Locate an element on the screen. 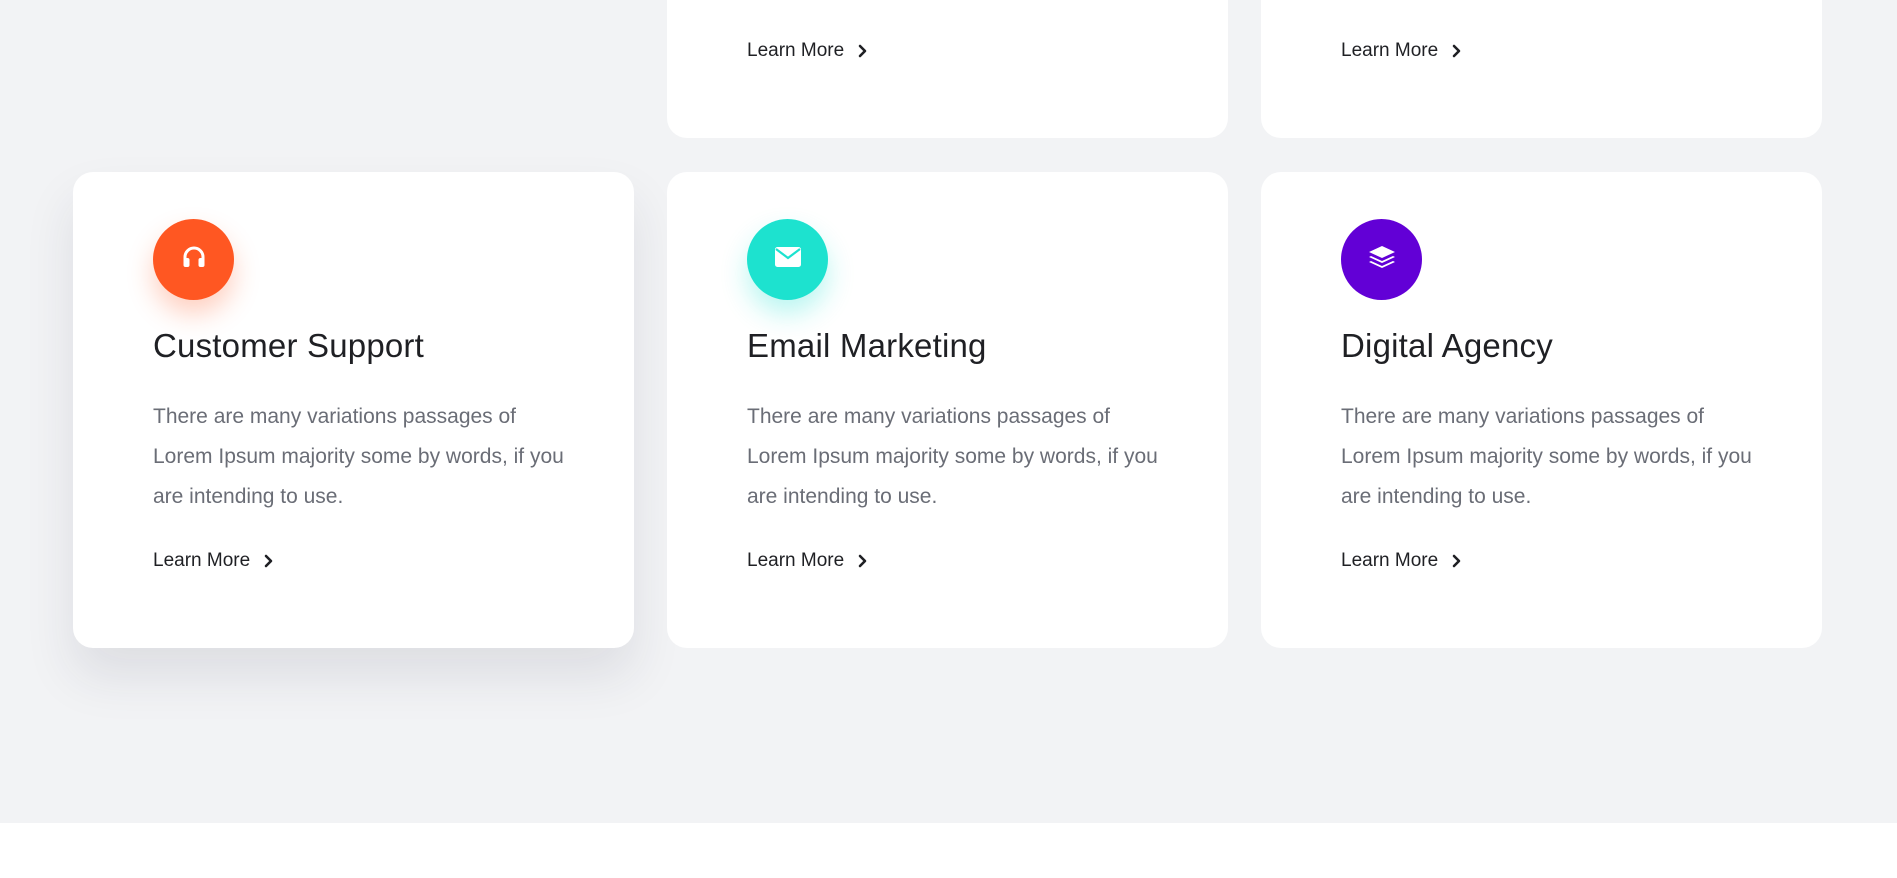  next-section-background is located at coordinates (948, 850).